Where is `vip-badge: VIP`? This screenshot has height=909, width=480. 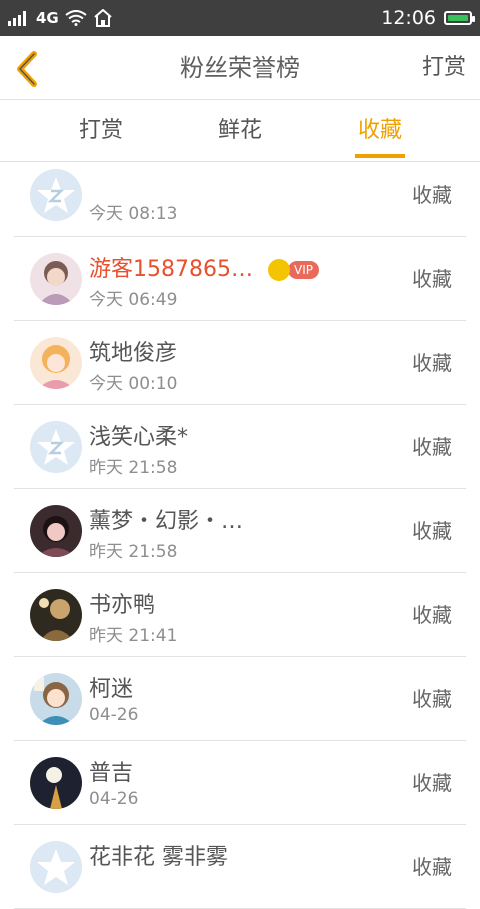 vip-badge: VIP is located at coordinates (293, 270).